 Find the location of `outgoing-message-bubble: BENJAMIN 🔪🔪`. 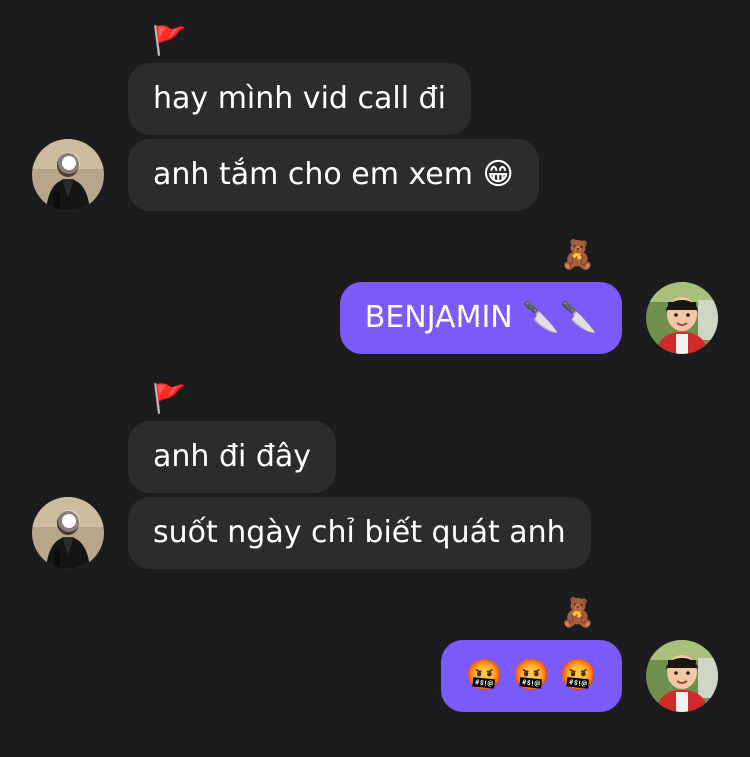

outgoing-message-bubble: BENJAMIN 🔪🔪 is located at coordinates (480, 318).